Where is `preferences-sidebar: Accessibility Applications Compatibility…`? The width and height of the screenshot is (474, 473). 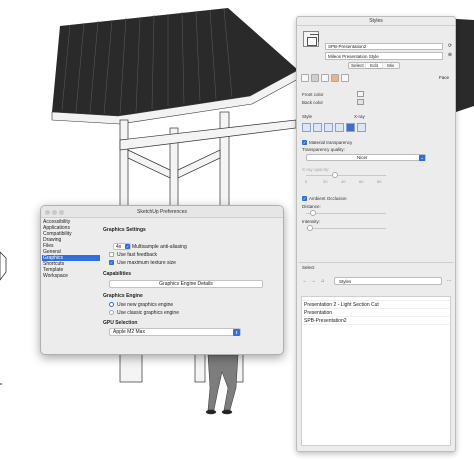 preferences-sidebar: Accessibility Applications Compatibility… is located at coordinates (71, 286).